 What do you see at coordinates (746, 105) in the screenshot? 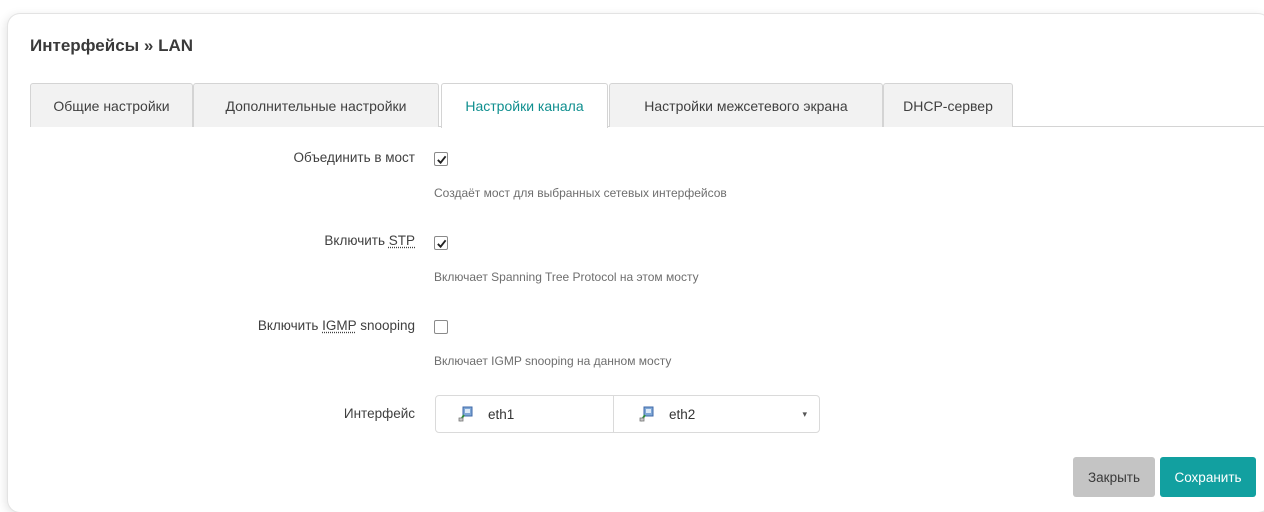
I see `tab-firewall: Настройки межсетевого экрана` at bounding box center [746, 105].